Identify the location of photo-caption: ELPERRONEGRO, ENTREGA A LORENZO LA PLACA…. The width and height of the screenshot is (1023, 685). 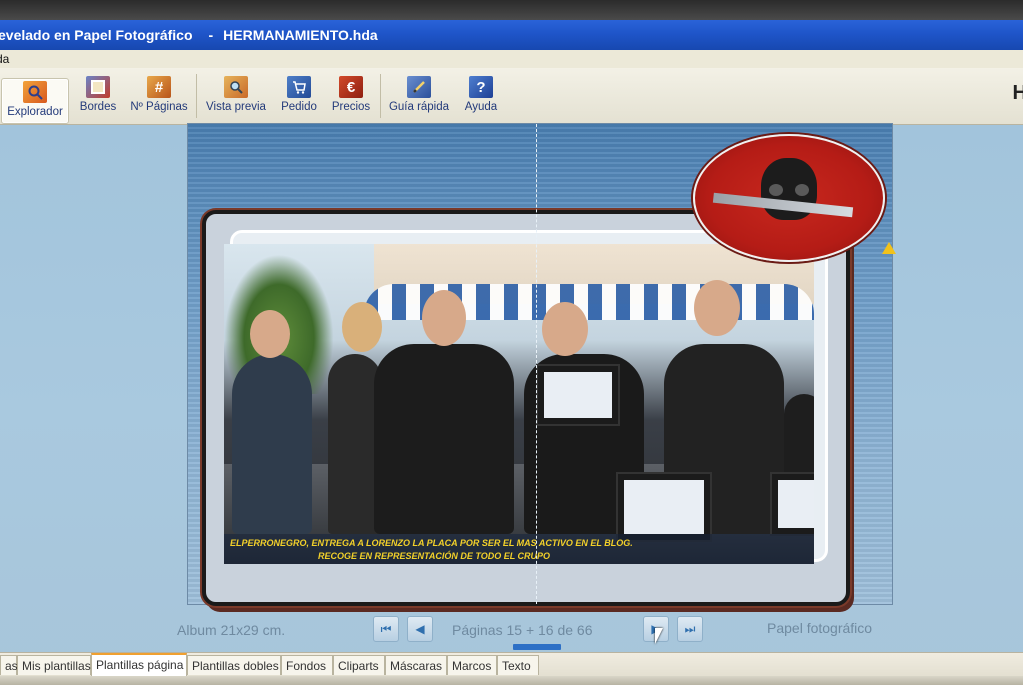
(519, 549).